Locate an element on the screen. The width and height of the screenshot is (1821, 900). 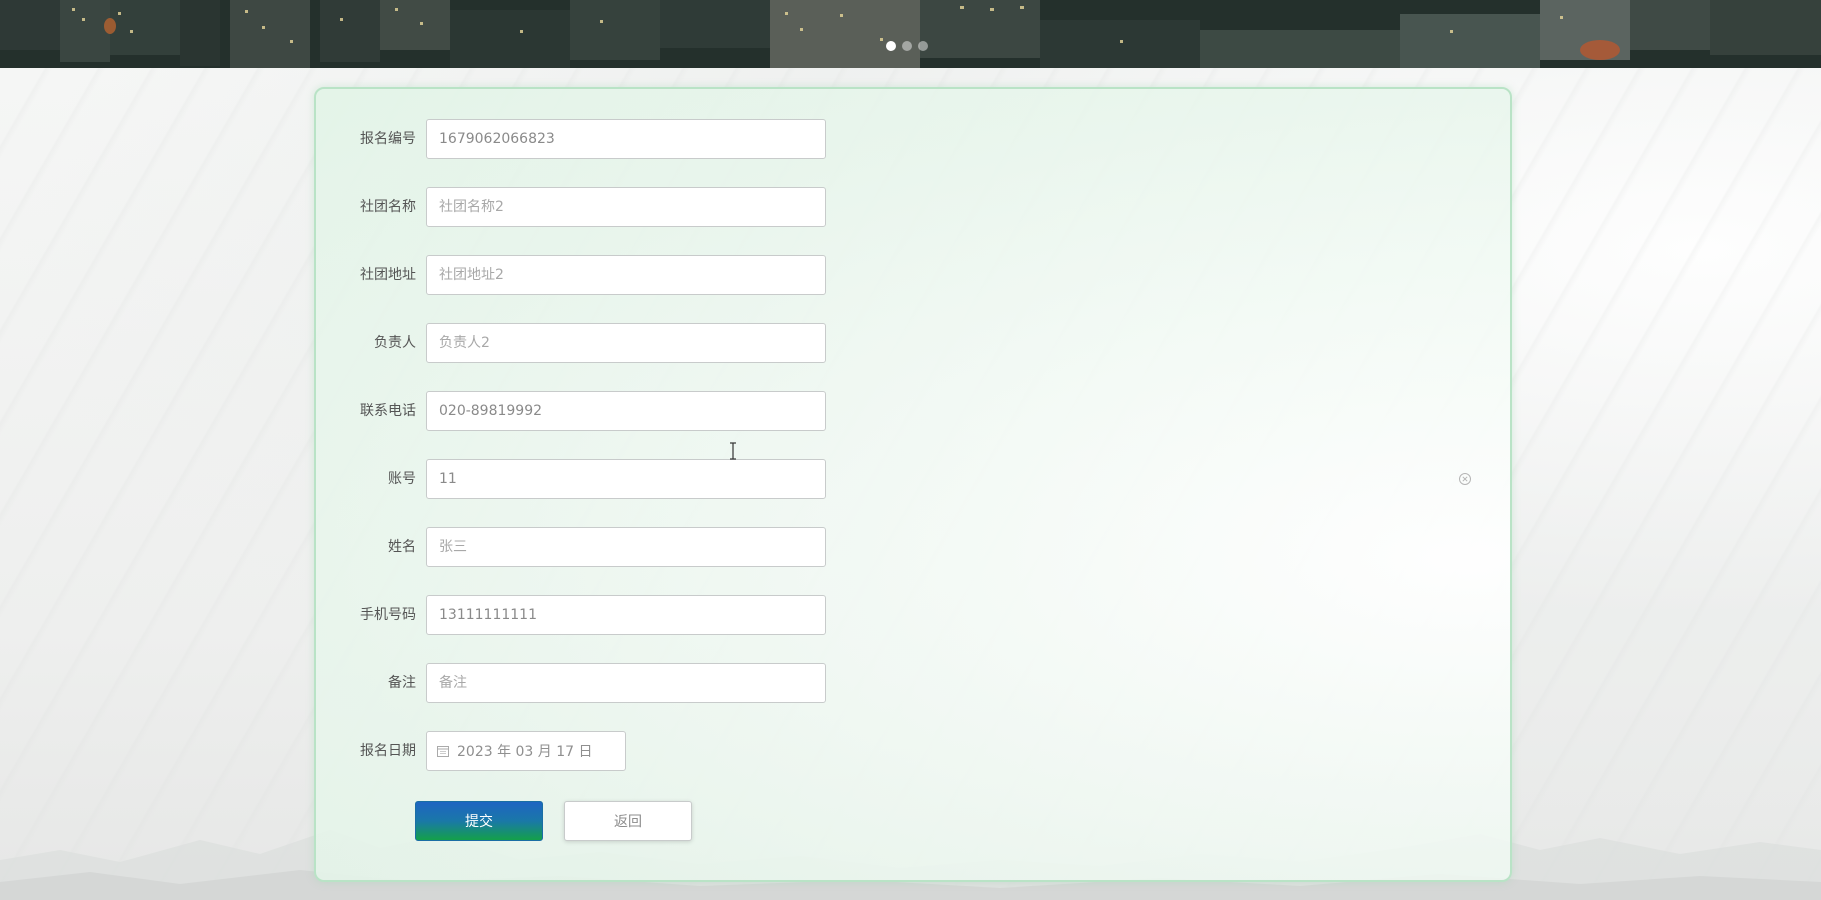
form-row-remarks: 备注 is located at coordinates (596, 683).